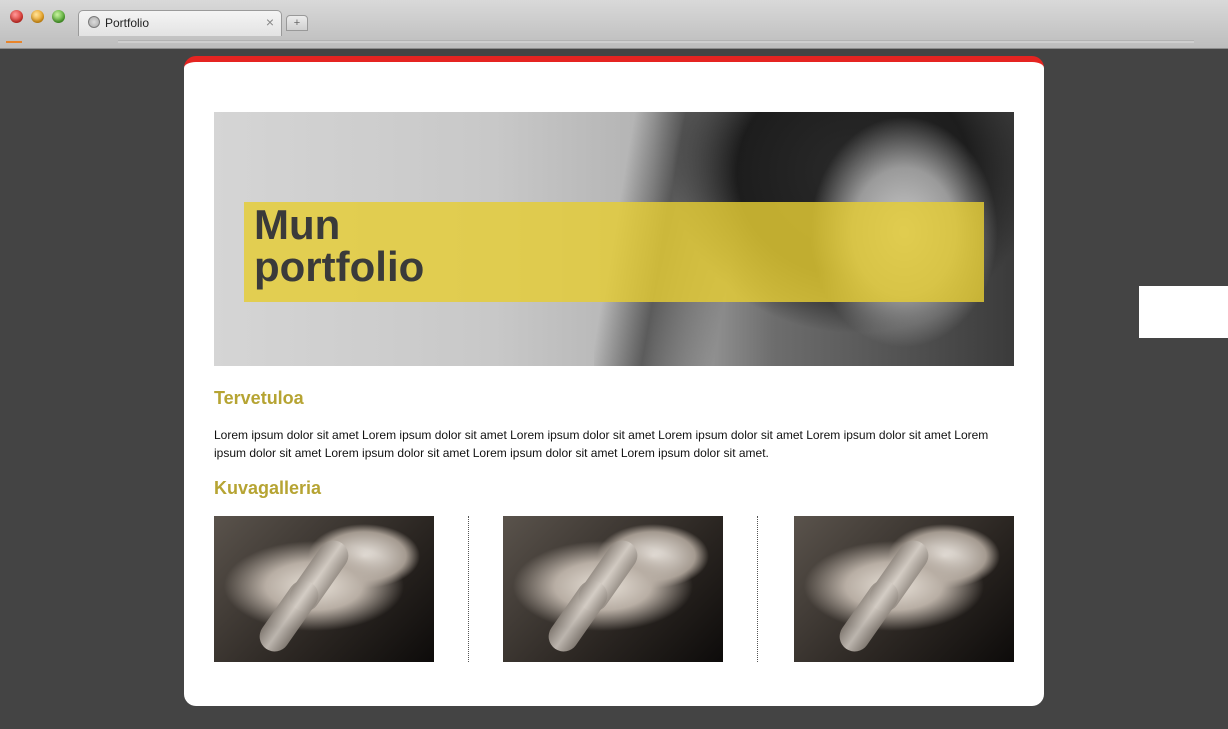 The width and height of the screenshot is (1228, 729). Describe the element at coordinates (127, 23) in the screenshot. I see `tab-title: Portfolio` at that location.